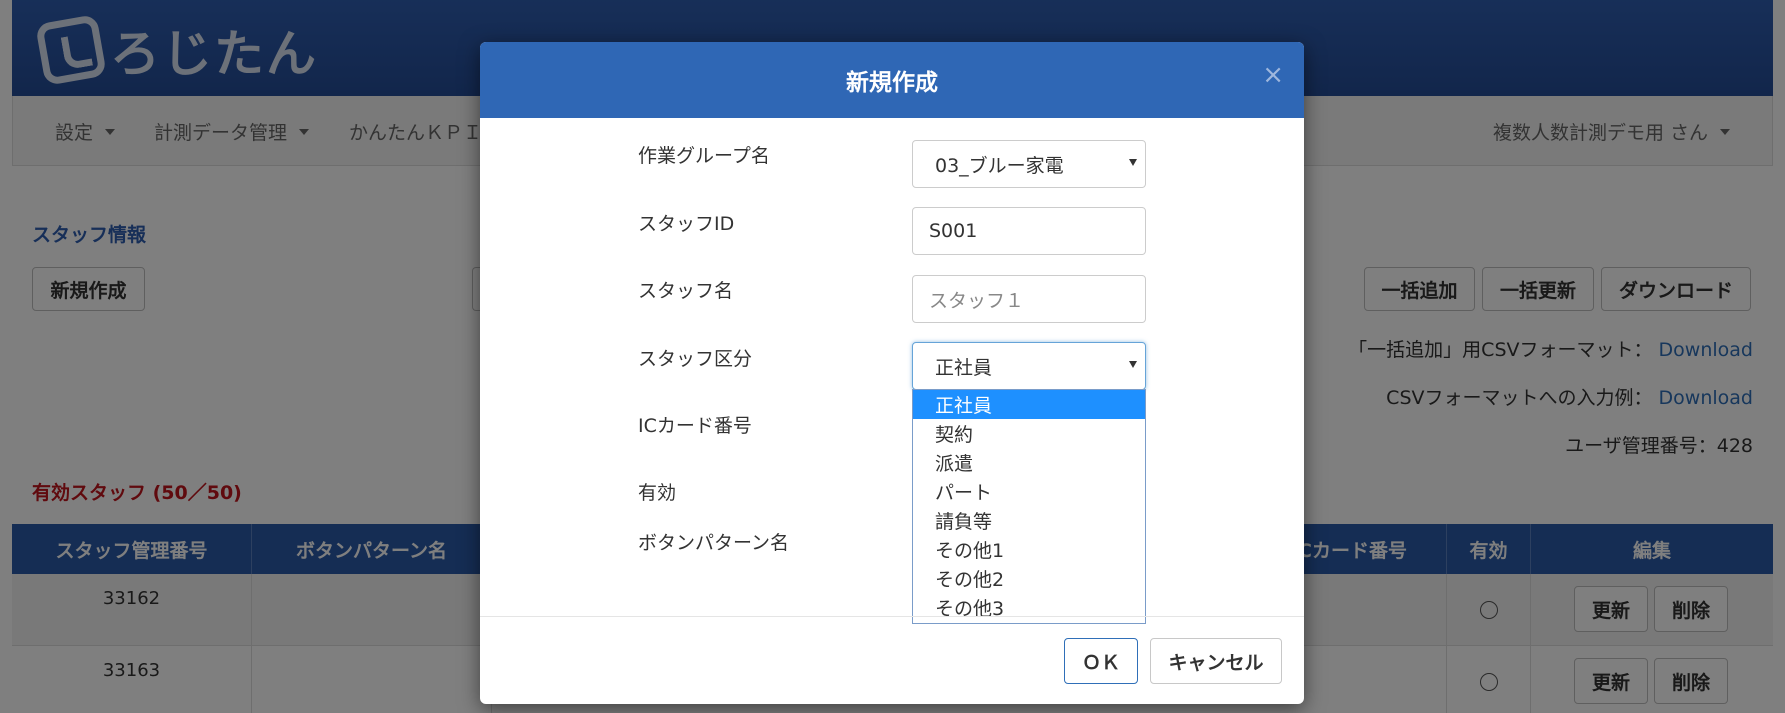 Image resolution: width=1785 pixels, height=713 pixels. Describe the element at coordinates (1029, 164) in the screenshot. I see `work-group-select: 03_ブルー家電` at that location.